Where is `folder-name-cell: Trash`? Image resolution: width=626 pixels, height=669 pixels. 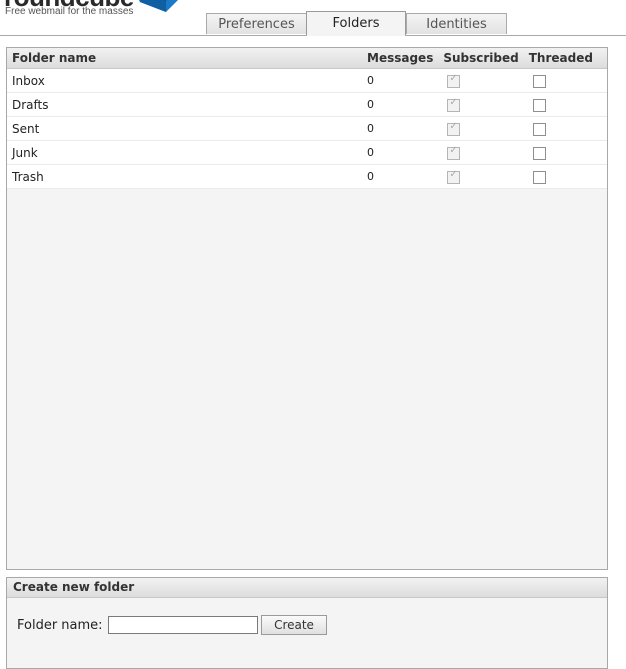
folder-name-cell: Trash is located at coordinates (184, 176).